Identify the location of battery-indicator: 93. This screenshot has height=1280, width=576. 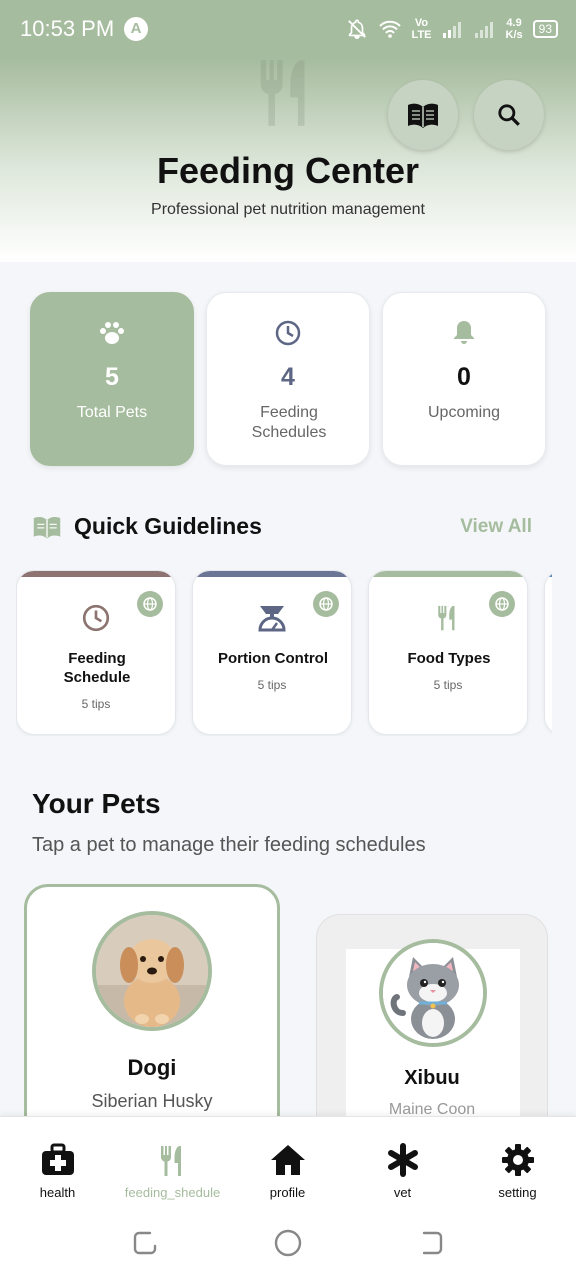
(545, 29).